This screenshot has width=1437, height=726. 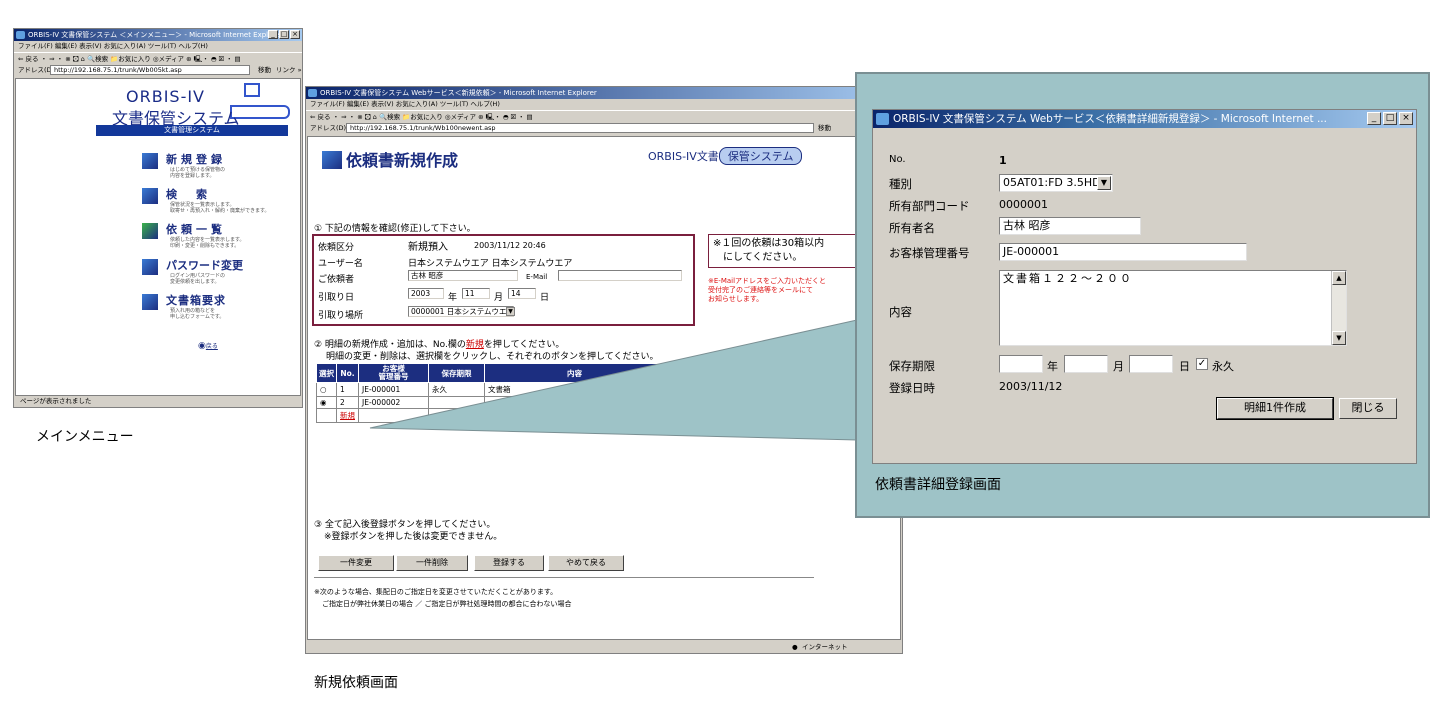 What do you see at coordinates (1339, 278) in the screenshot?
I see `scroll-up-icon: ▲` at bounding box center [1339, 278].